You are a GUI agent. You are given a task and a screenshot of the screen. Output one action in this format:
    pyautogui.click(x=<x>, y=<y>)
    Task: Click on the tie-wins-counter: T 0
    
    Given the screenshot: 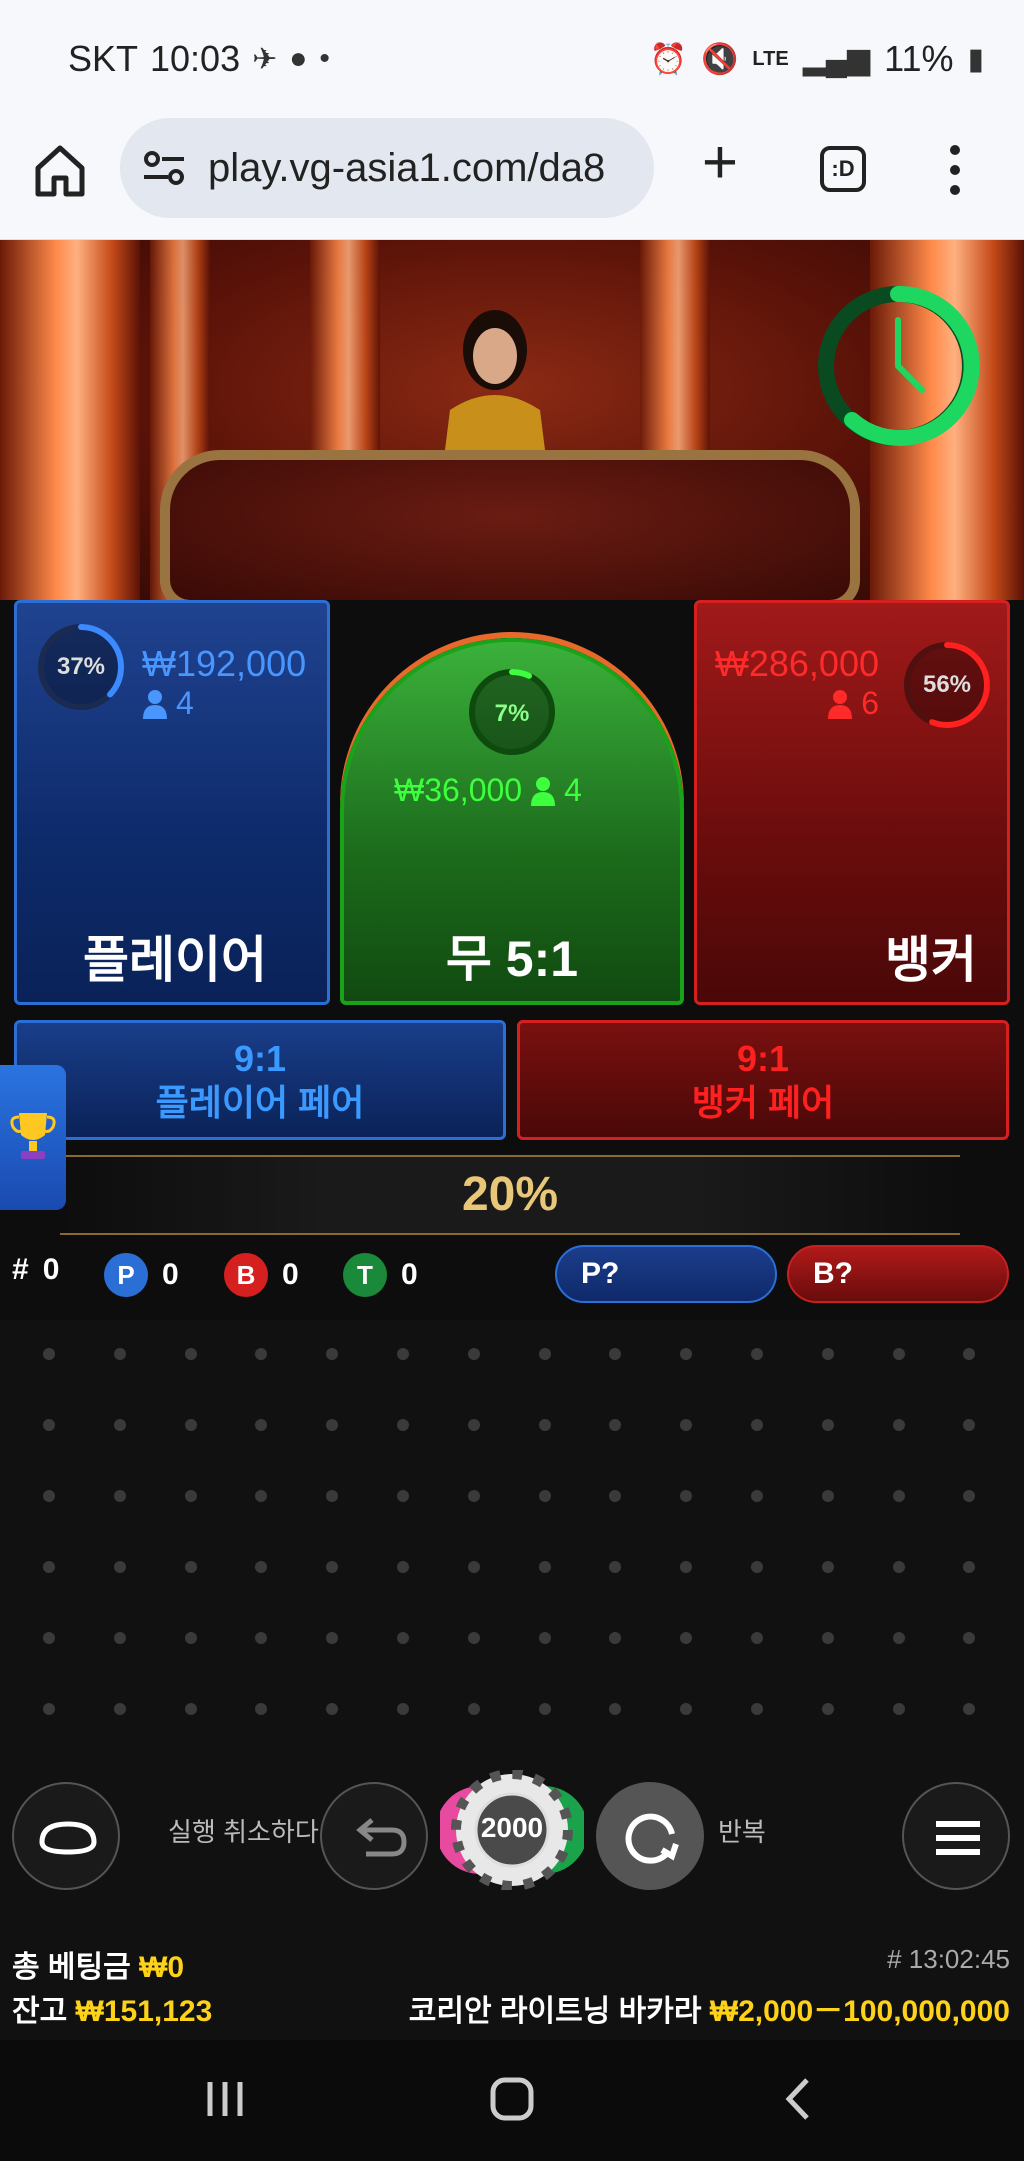 What is the action you would take?
    pyautogui.click(x=380, y=1275)
    